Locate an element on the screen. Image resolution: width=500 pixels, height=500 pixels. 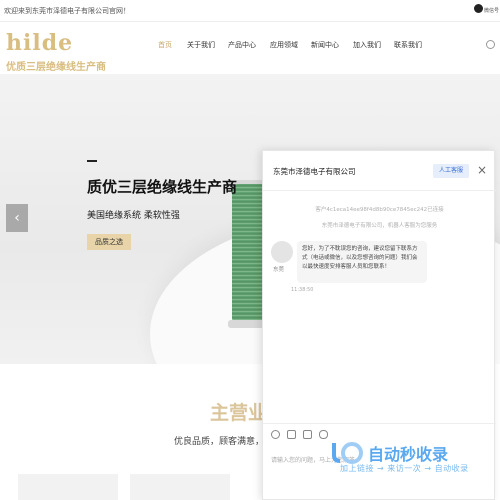
wechat-icon is located at coordinates (478, 8).